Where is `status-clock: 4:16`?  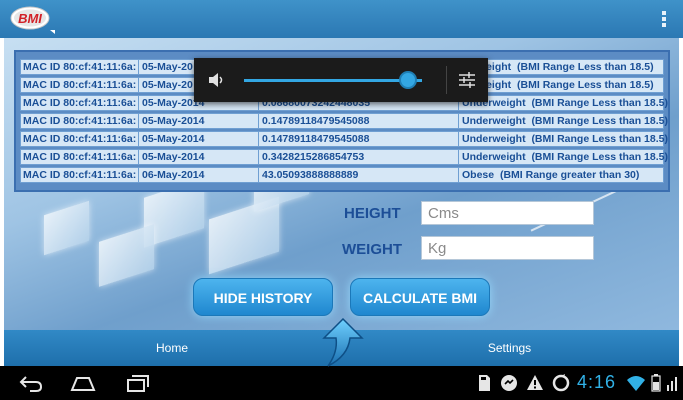
status-clock: 4:16 is located at coordinates (597, 382).